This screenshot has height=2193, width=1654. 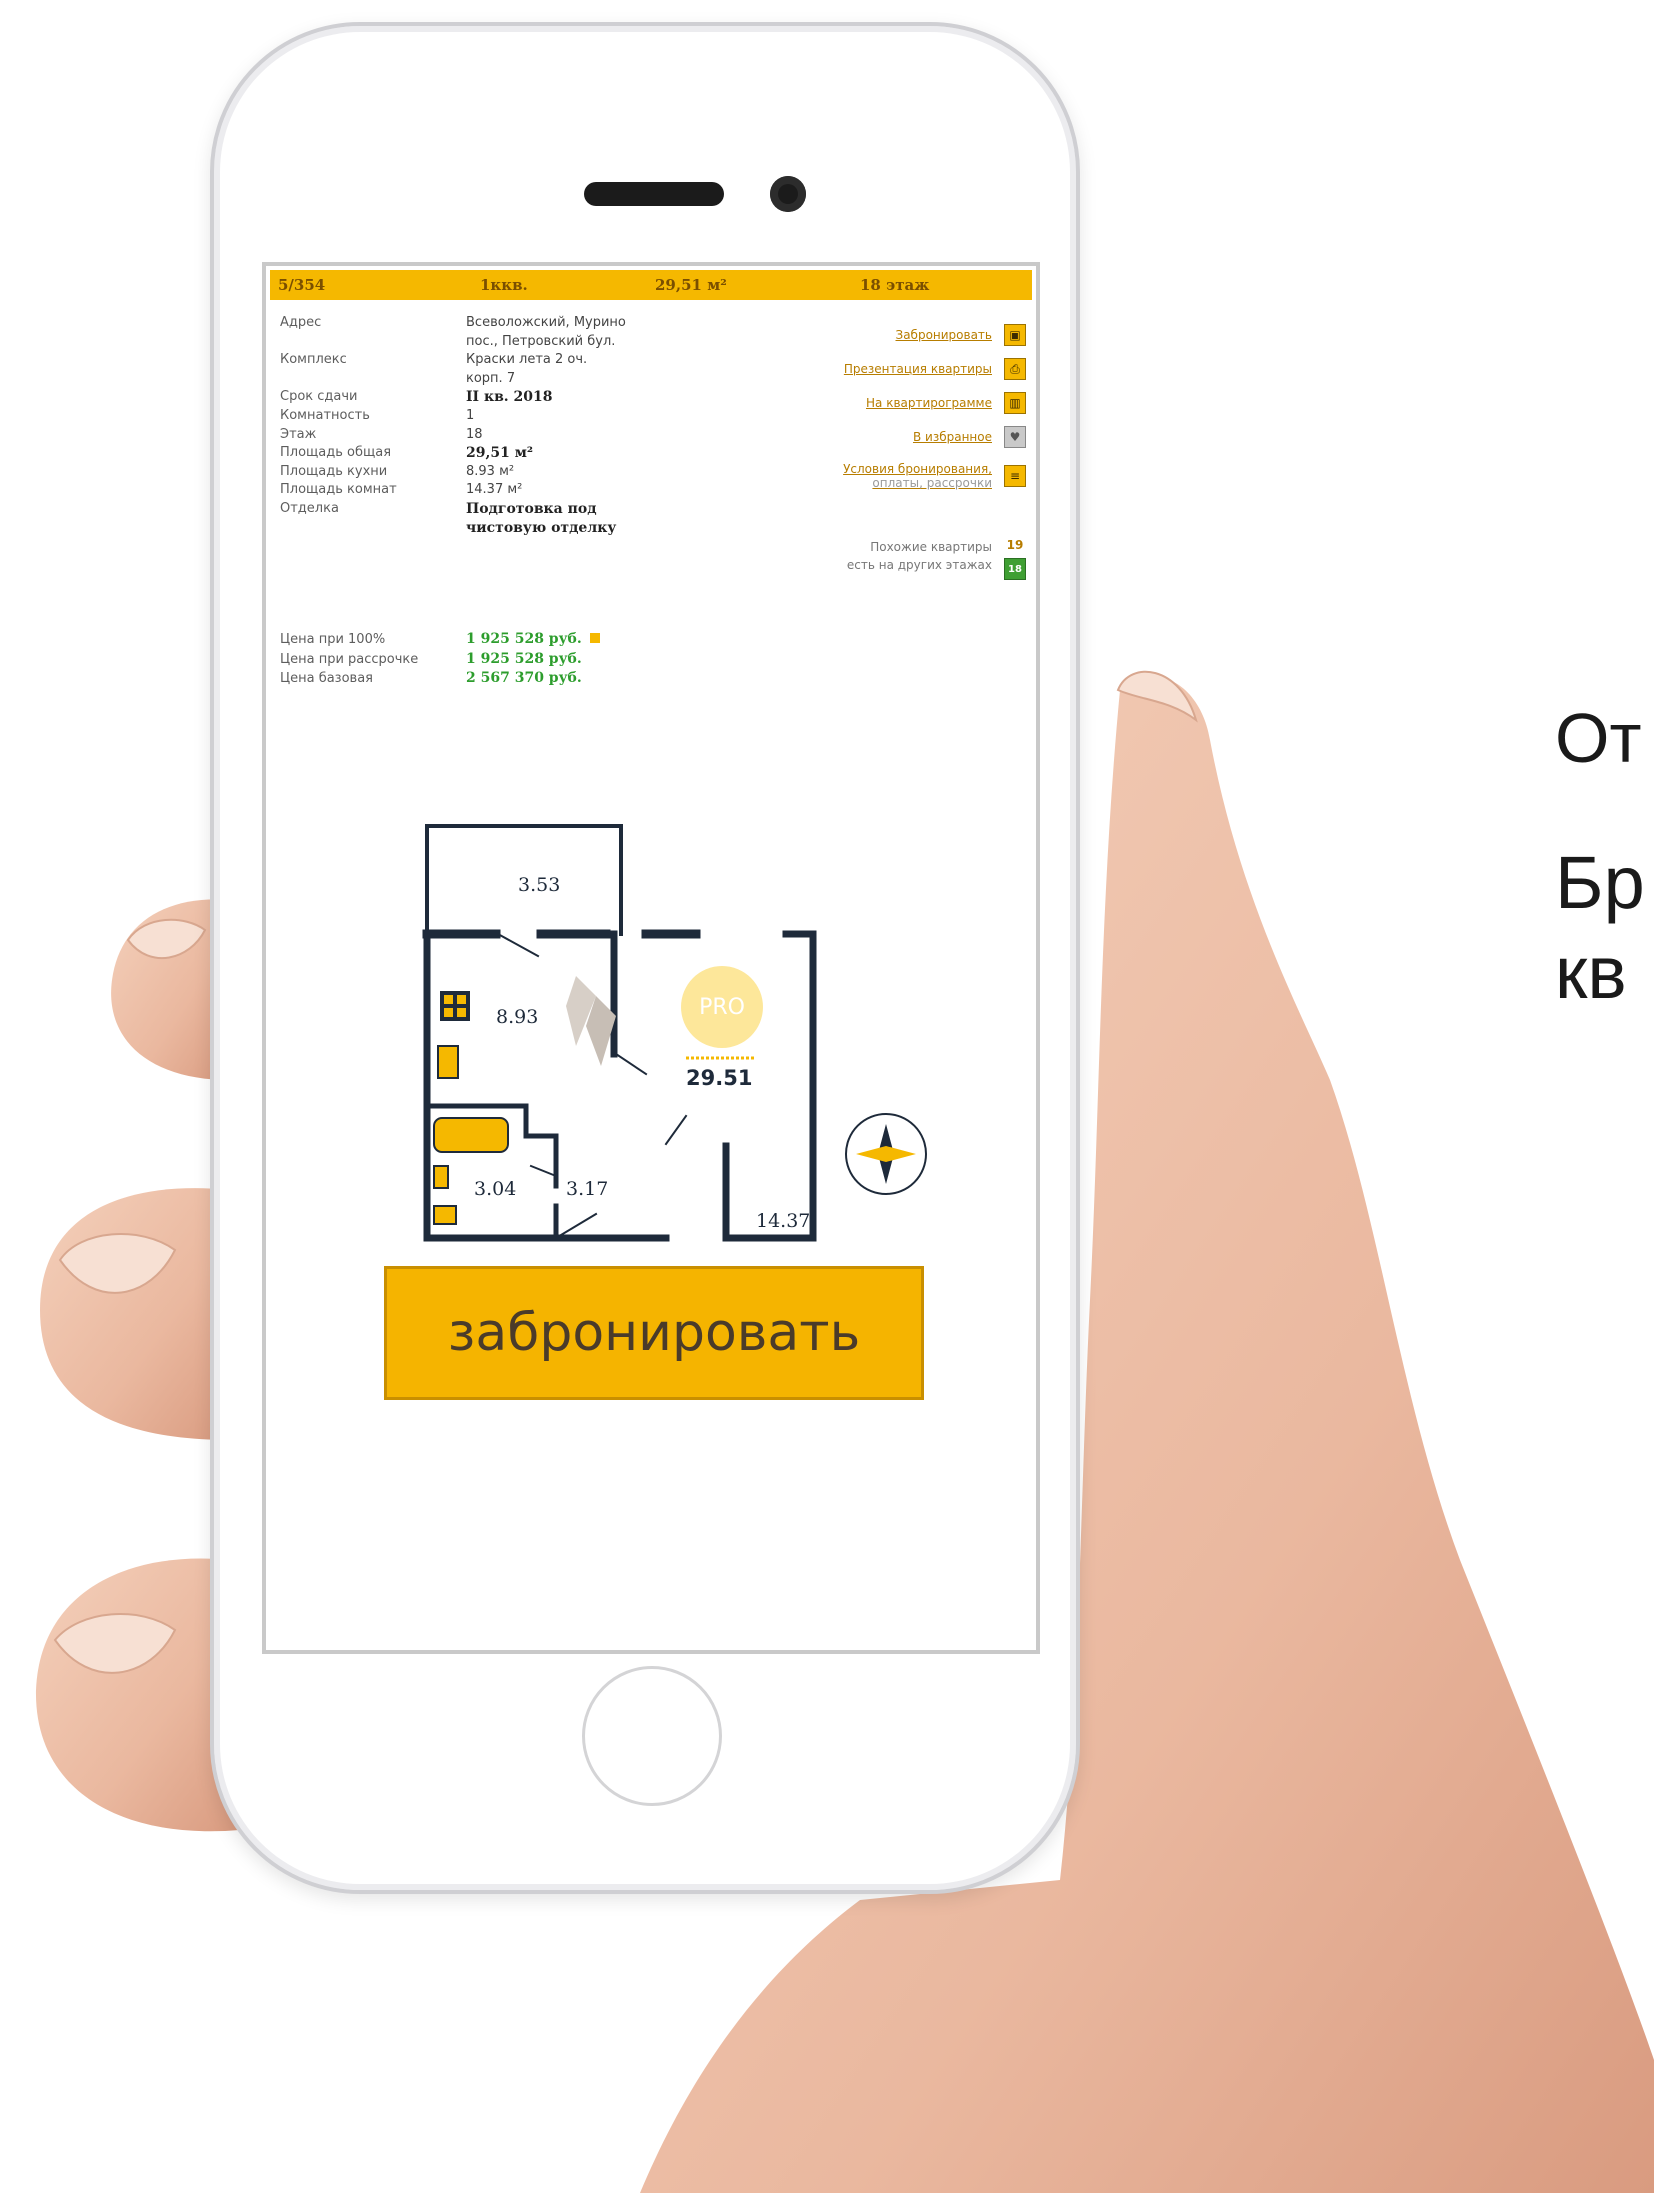 What do you see at coordinates (719, 1078) in the screenshot?
I see `plan-total-area: 29.51` at bounding box center [719, 1078].